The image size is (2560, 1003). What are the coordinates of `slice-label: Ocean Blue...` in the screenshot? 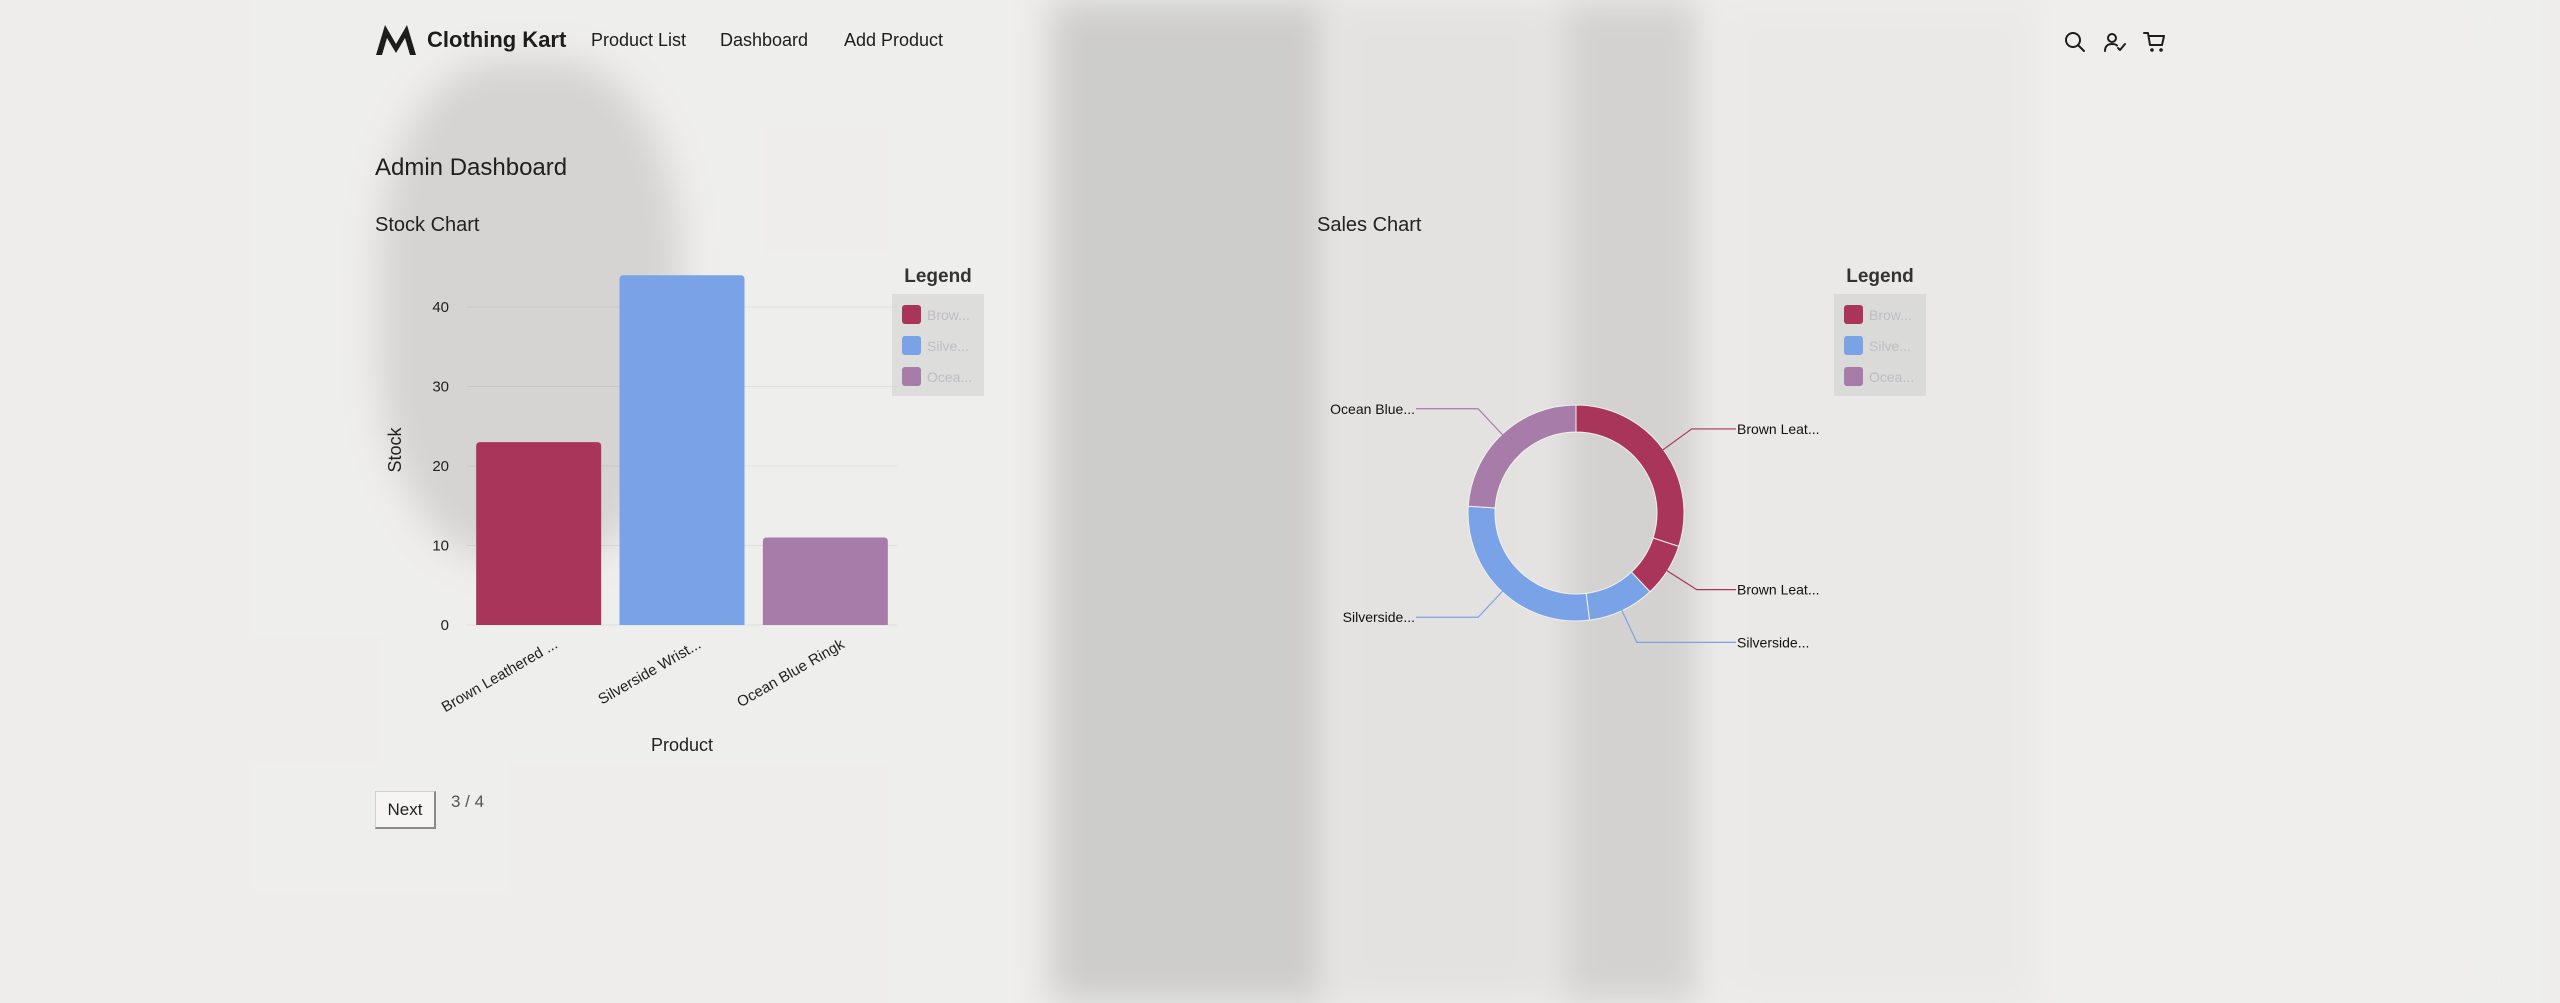 It's located at (1372, 409).